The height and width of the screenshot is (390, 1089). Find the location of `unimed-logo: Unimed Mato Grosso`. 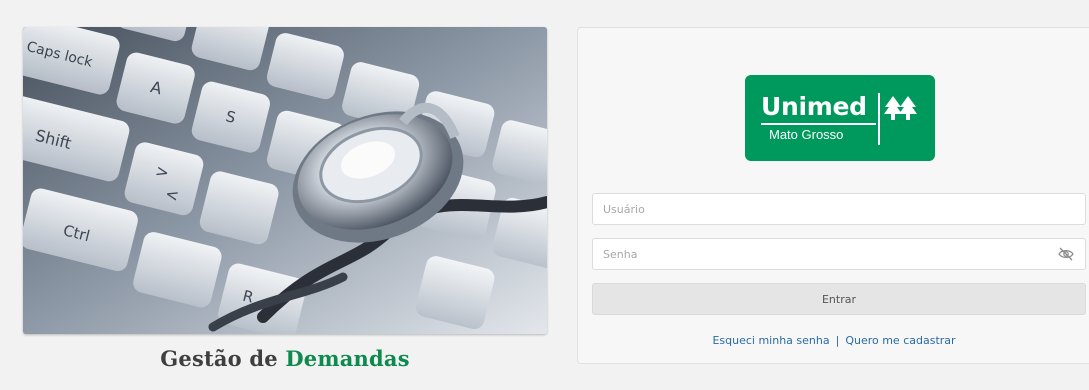

unimed-logo: Unimed Mato Grosso is located at coordinates (840, 118).